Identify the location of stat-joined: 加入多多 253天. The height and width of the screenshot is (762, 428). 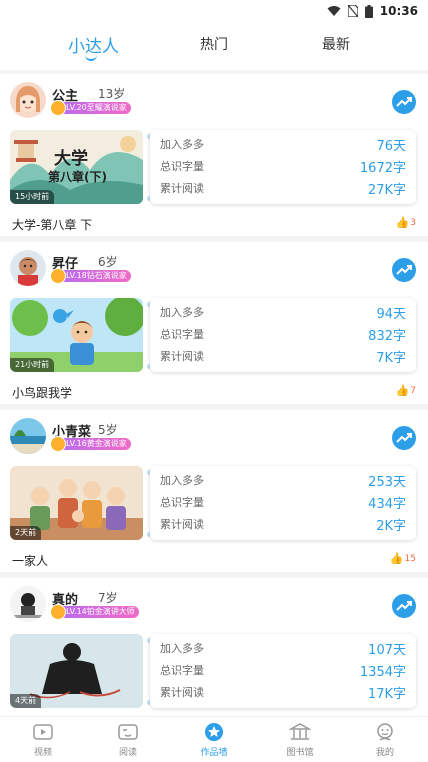
(283, 480).